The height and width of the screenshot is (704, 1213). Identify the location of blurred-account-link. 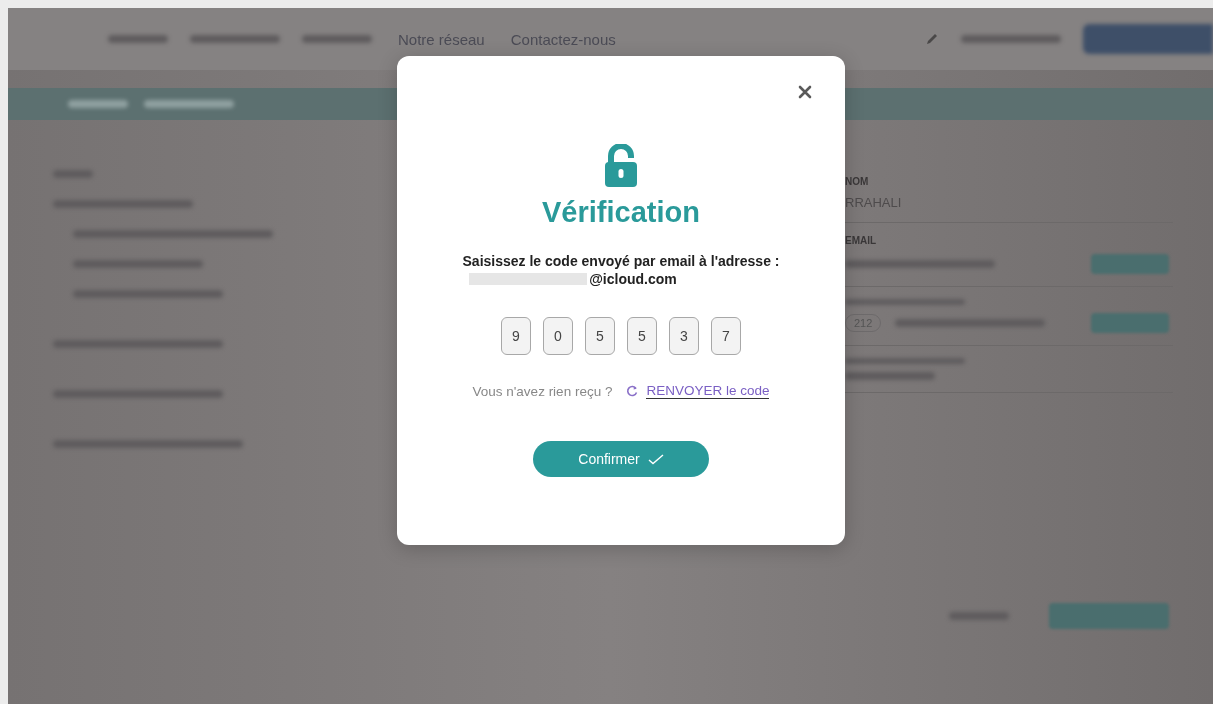
(1011, 39).